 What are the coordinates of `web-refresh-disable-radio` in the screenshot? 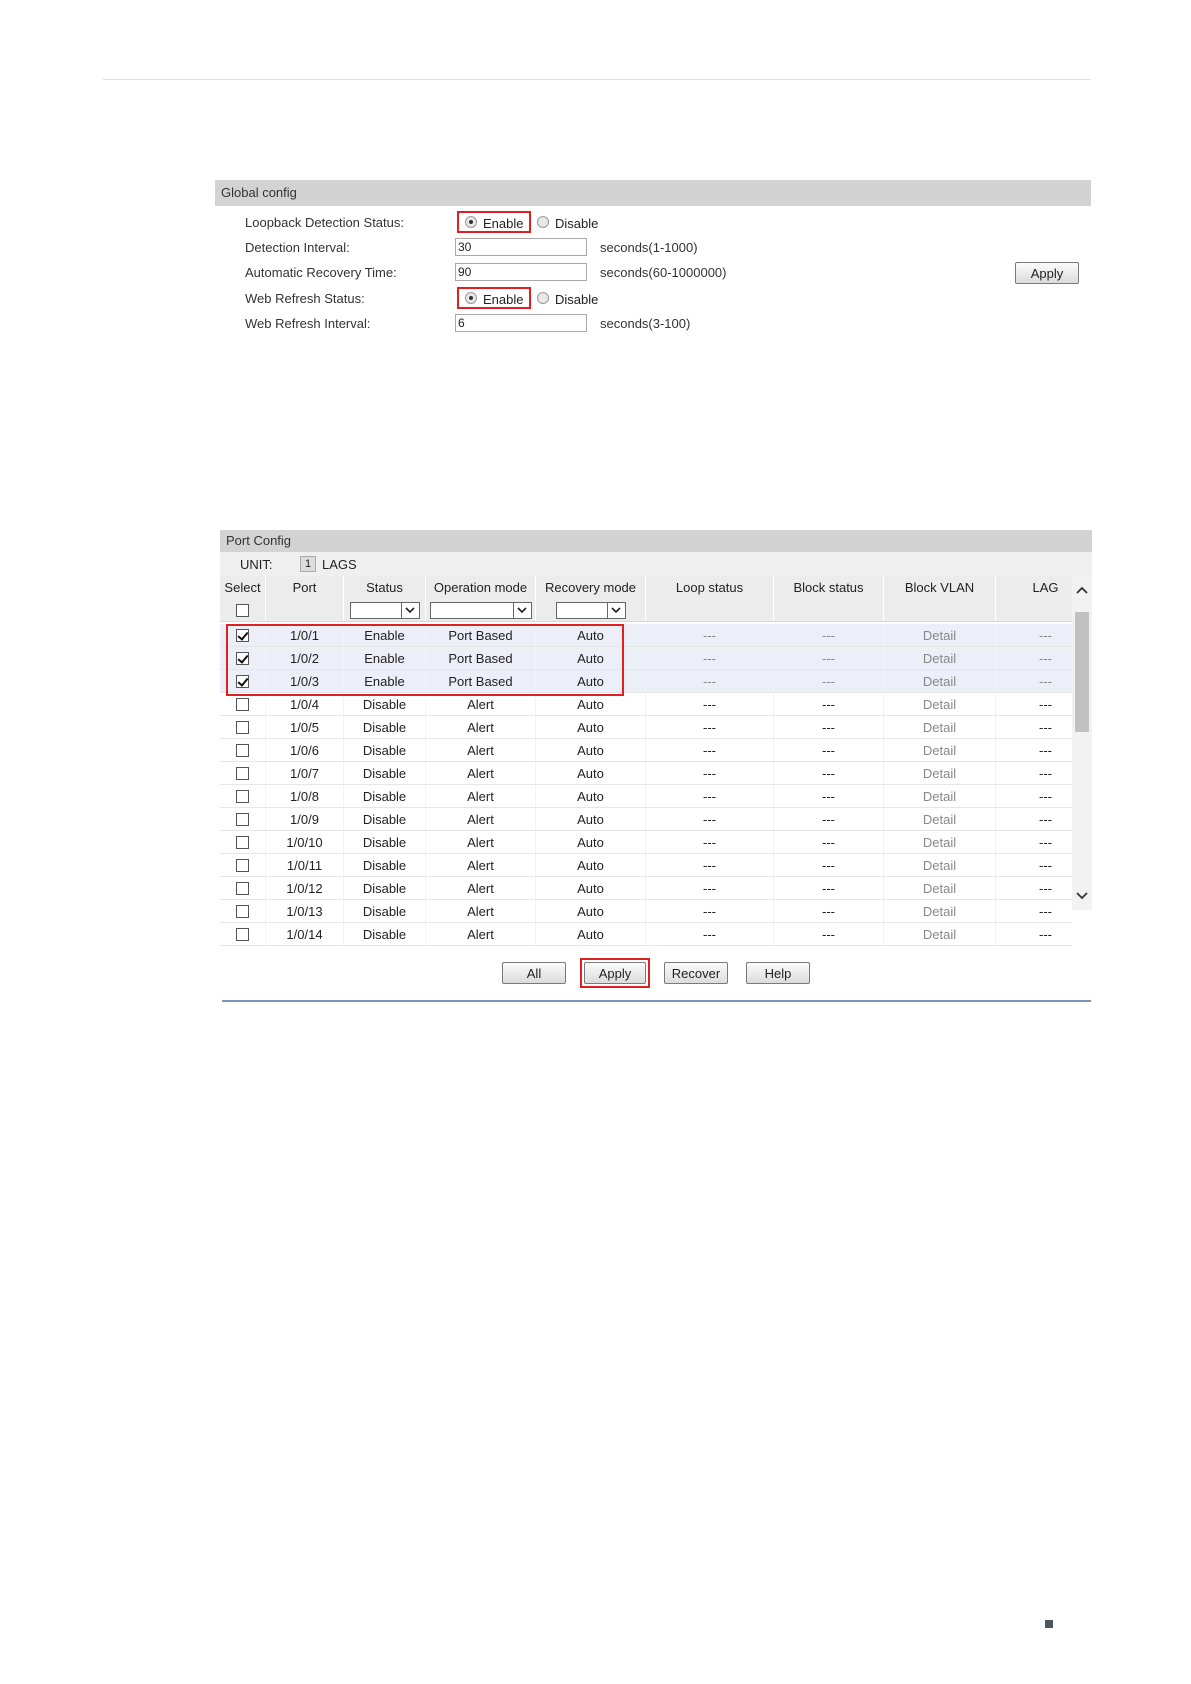 It's located at (543, 298).